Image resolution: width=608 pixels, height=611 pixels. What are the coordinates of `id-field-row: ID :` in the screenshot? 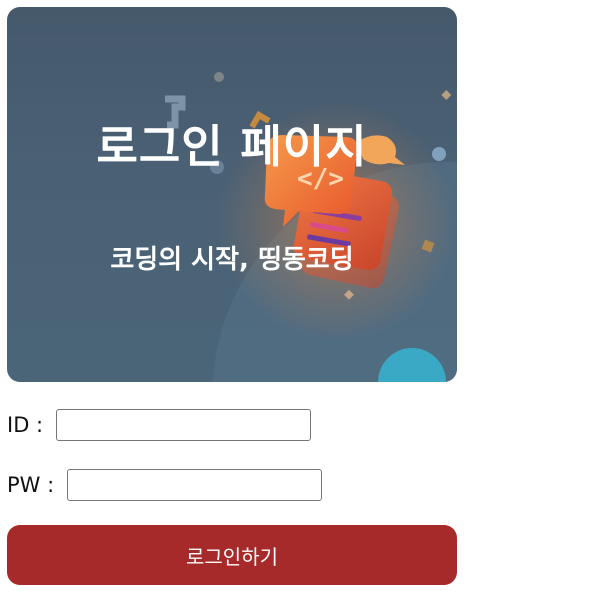 It's located at (159, 425).